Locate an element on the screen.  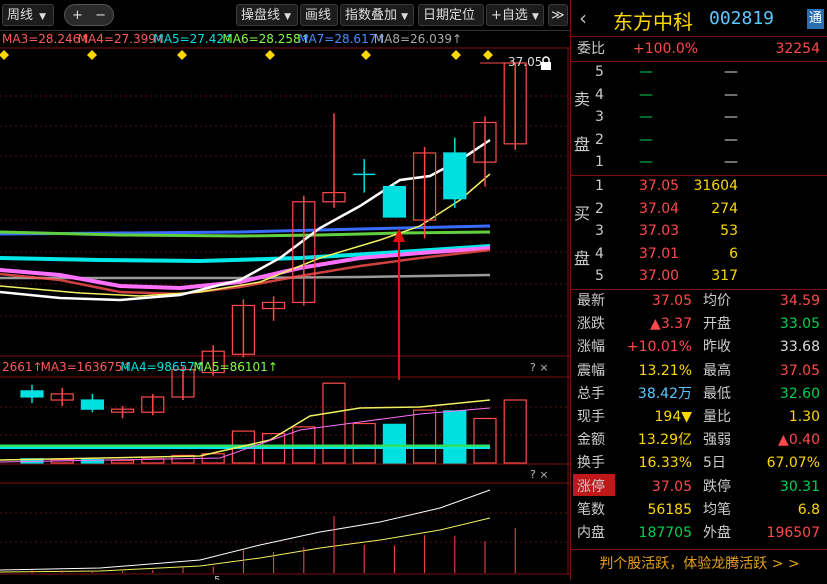
indicator-bars is located at coordinates (273, 544).